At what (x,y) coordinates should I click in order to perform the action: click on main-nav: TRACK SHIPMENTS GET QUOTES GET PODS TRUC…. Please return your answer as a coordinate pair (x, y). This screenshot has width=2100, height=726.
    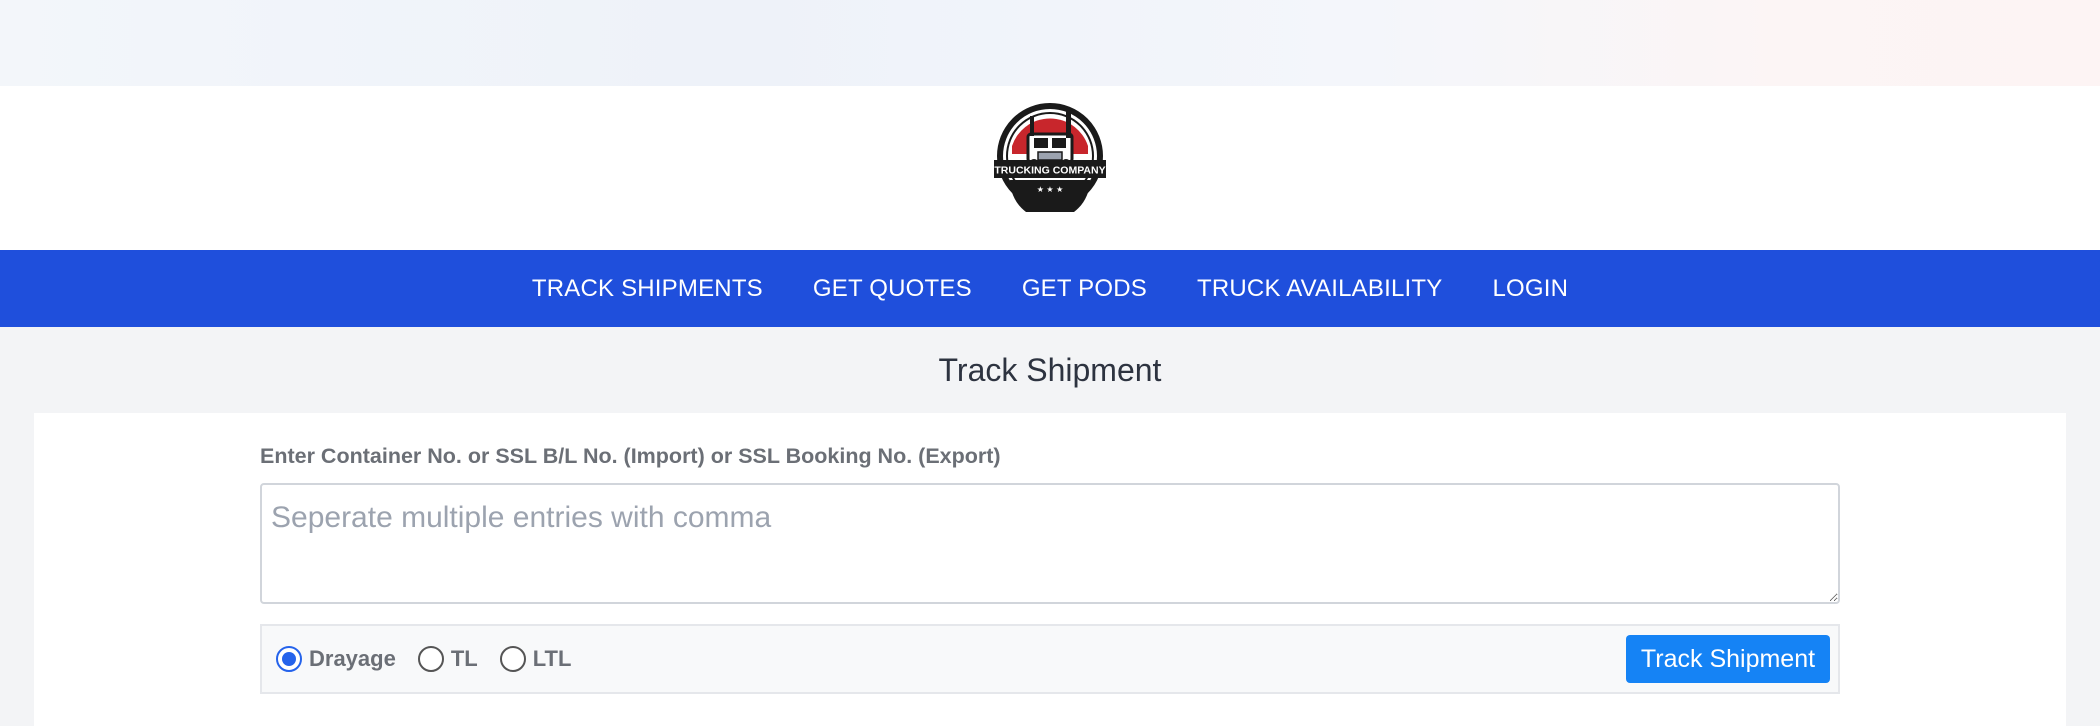
    Looking at the image, I should click on (1050, 288).